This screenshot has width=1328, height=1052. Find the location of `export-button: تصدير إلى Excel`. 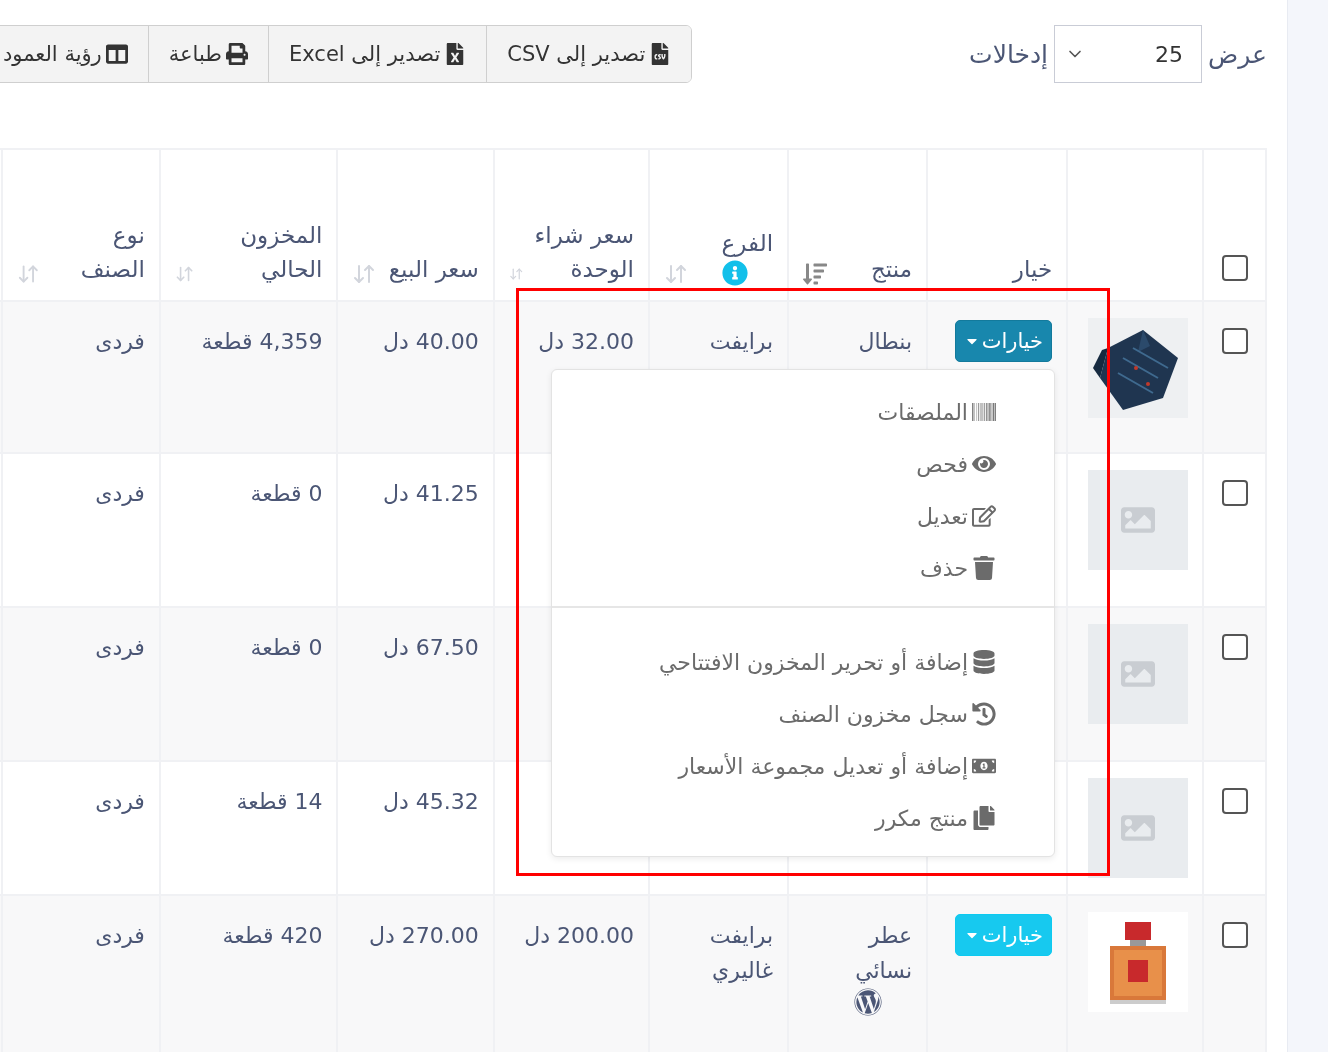

export-button: تصدير إلى Excel is located at coordinates (377, 54).